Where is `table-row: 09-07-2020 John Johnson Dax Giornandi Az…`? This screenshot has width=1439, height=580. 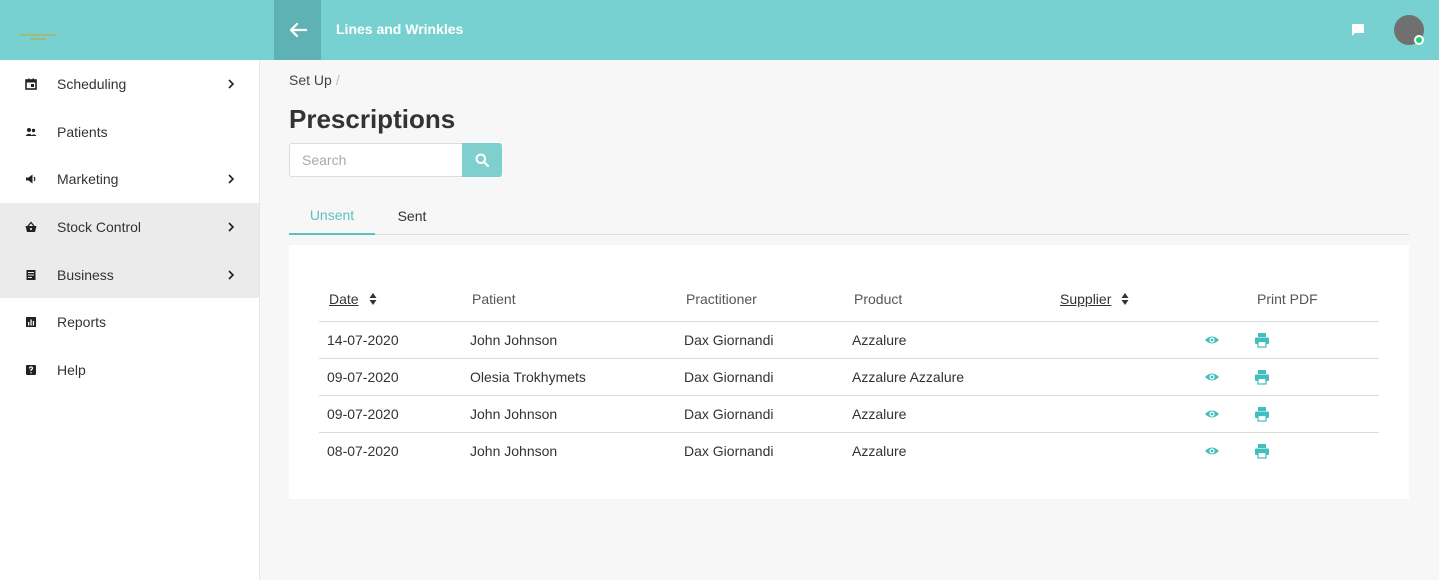
table-row: 09-07-2020 John Johnson Dax Giornandi Az… is located at coordinates (849, 413).